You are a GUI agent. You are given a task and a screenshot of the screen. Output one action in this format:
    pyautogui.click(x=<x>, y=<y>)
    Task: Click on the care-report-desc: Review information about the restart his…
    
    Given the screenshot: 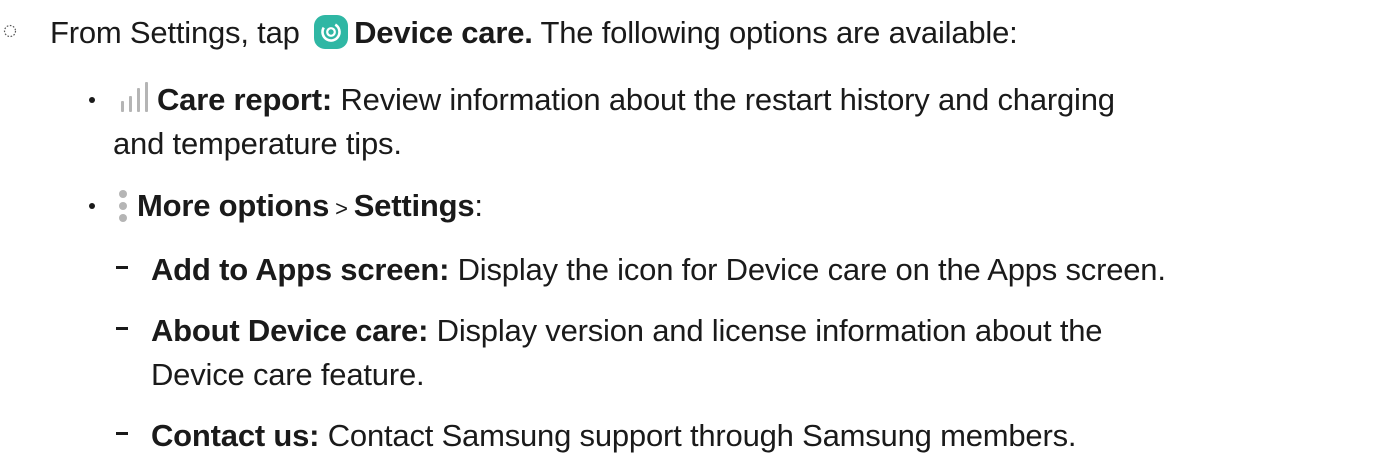 What is the action you would take?
    pyautogui.click(x=723, y=99)
    